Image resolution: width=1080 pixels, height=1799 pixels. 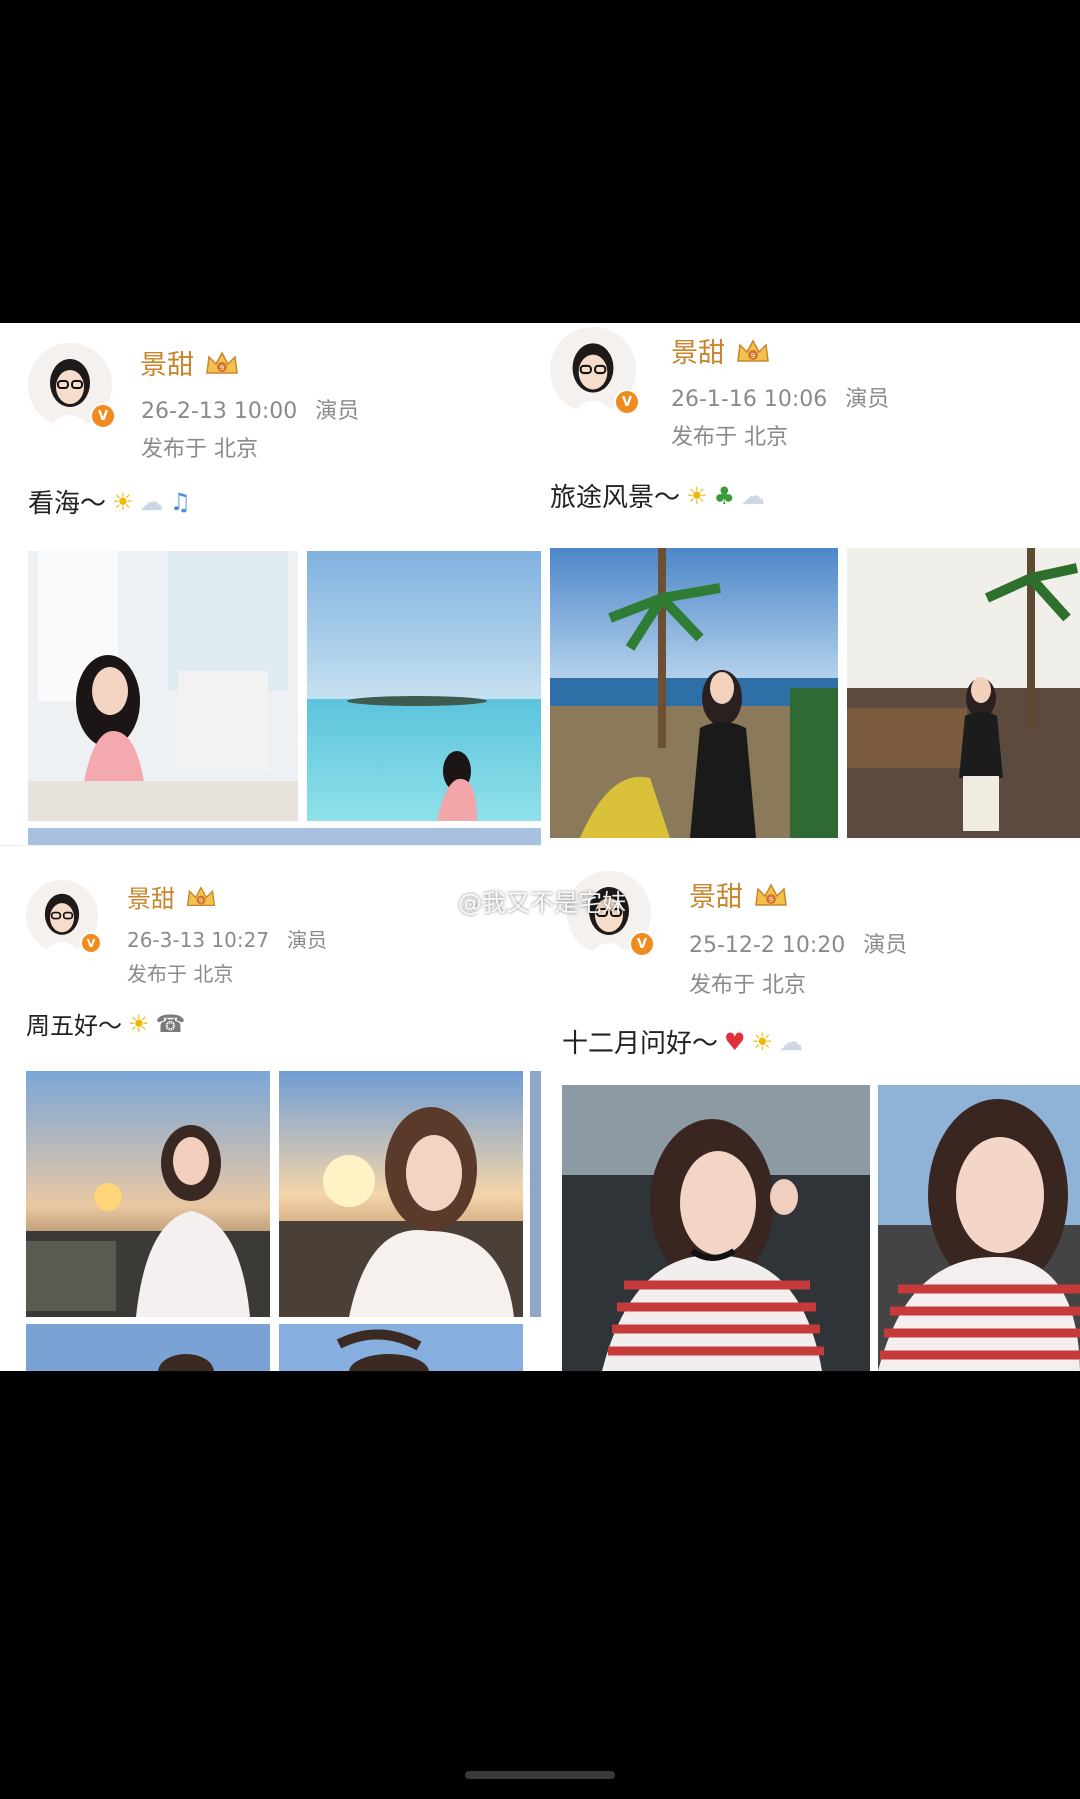 What do you see at coordinates (109, 501) in the screenshot?
I see `post-caption: 看海～ ☀ ☁ ♫` at bounding box center [109, 501].